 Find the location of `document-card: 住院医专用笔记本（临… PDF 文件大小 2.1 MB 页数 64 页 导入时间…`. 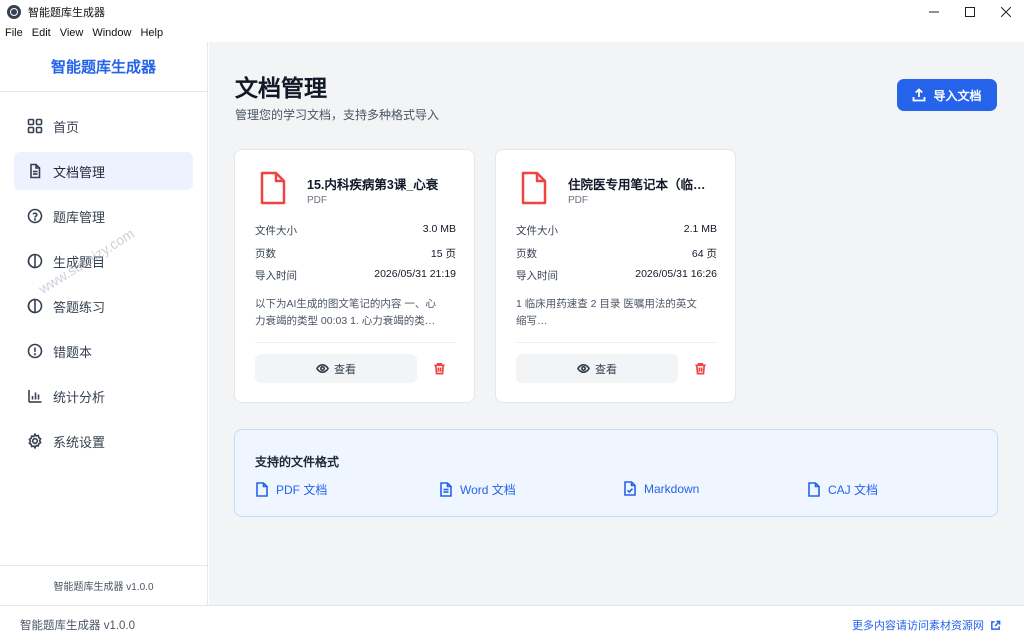

document-card: 住院医专用笔记本（临… PDF 文件大小 2.1 MB 页数 64 页 导入时间… is located at coordinates (615, 276).